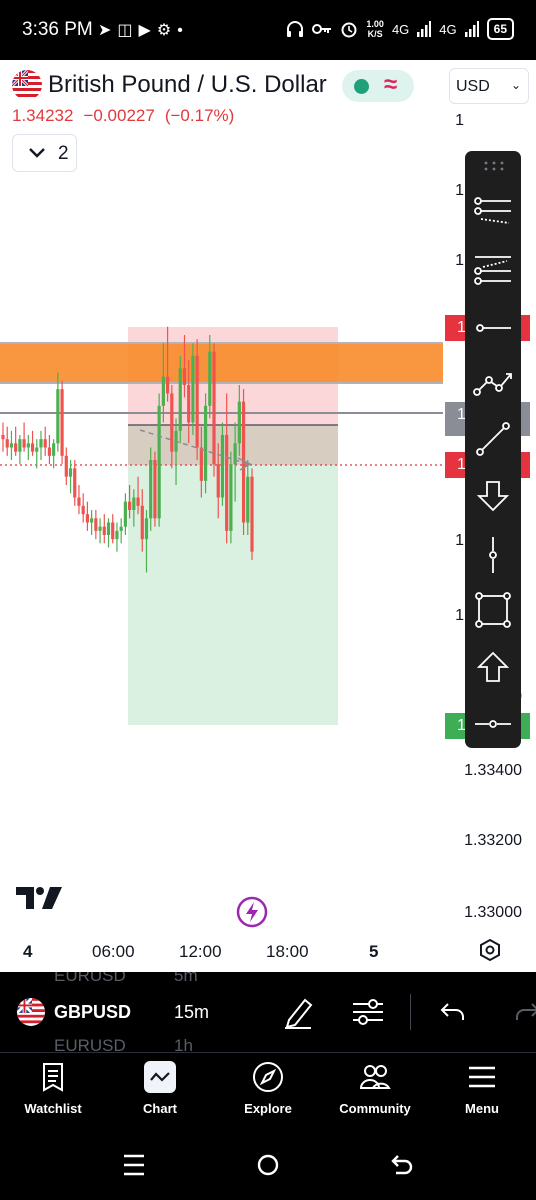 This screenshot has width=536, height=1200. Describe the element at coordinates (424, 29) in the screenshot. I see `signal-icon` at that location.